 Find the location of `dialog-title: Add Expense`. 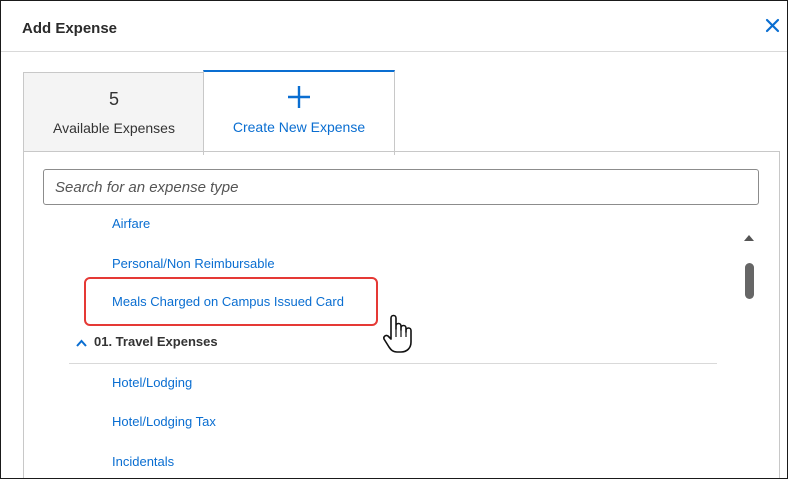

dialog-title: Add Expense is located at coordinates (70, 28).